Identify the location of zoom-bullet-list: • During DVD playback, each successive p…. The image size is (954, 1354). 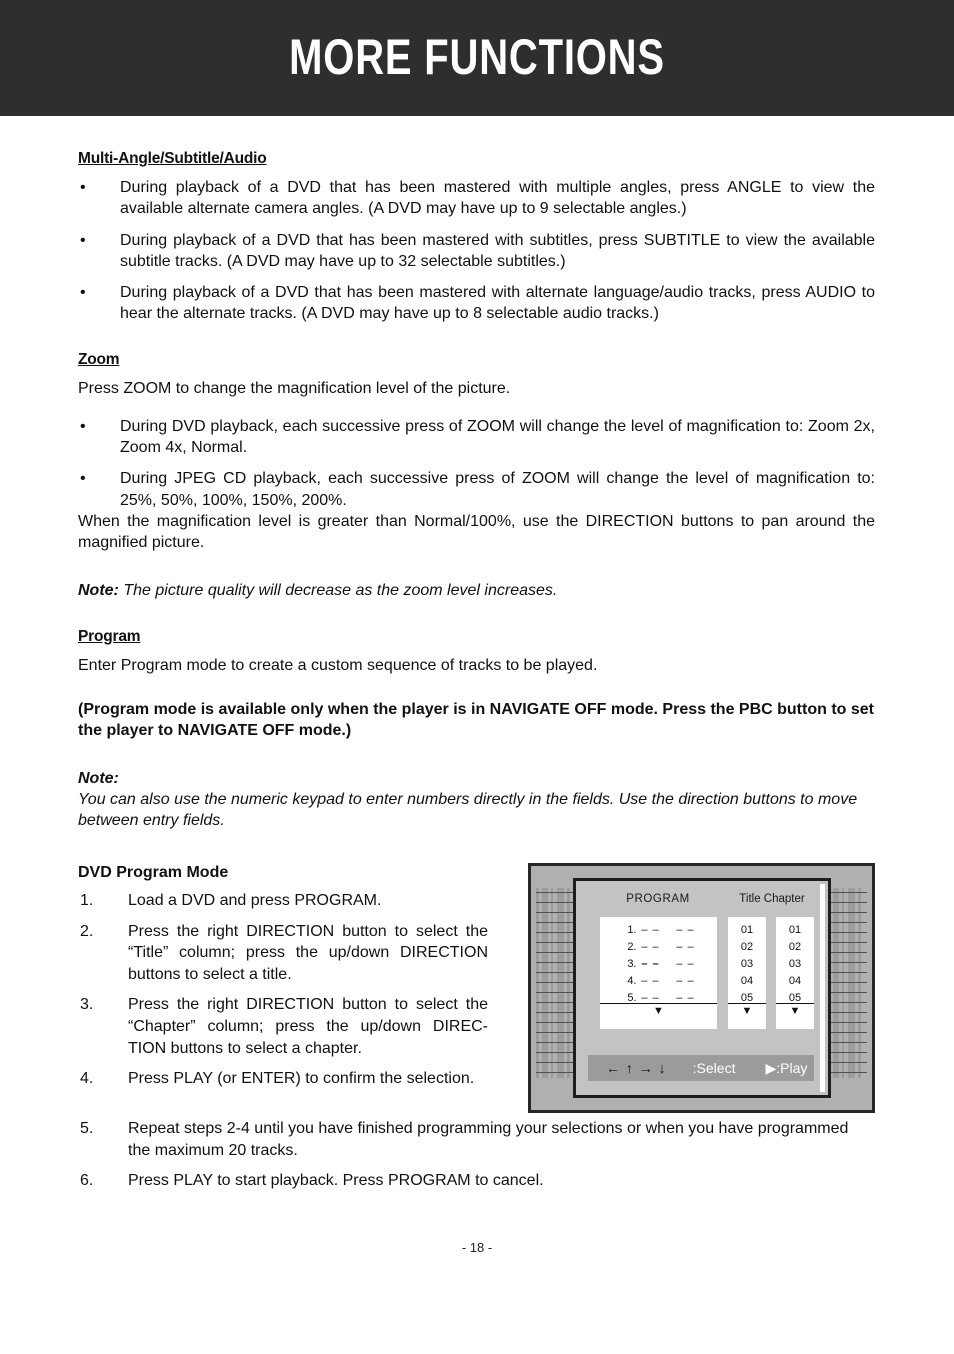
(476, 463).